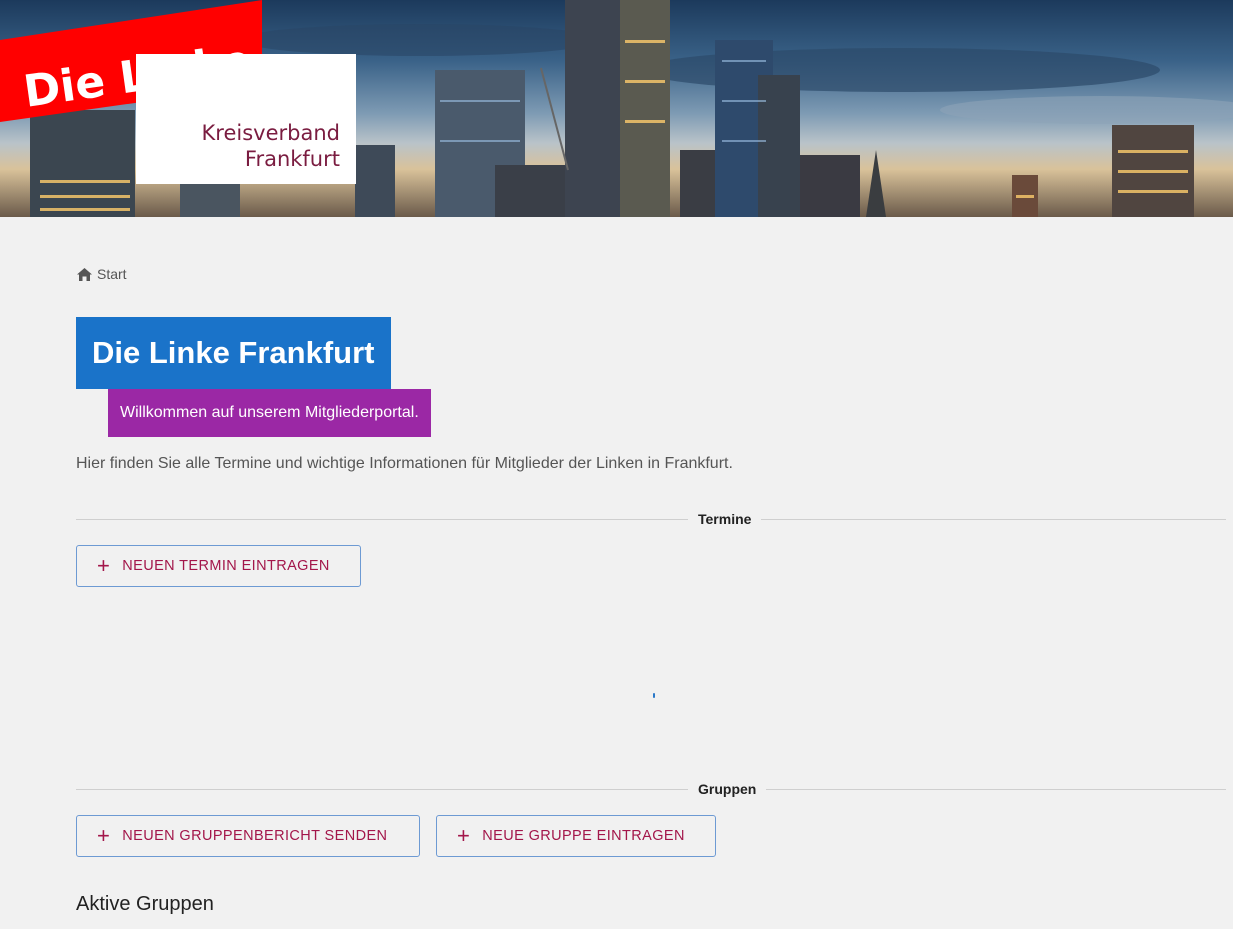 Image resolution: width=1233 pixels, height=929 pixels. I want to click on termine-heading: Termine, so click(725, 519).